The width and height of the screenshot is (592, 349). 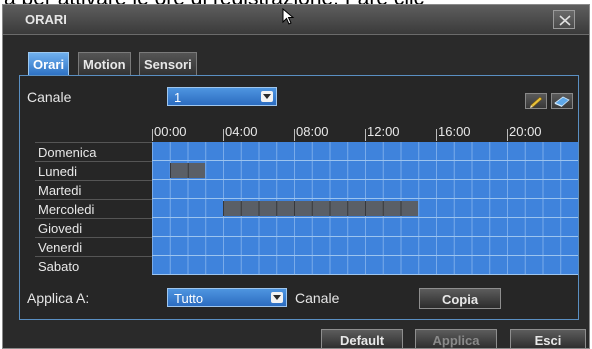 What do you see at coordinates (460, 298) in the screenshot?
I see `copy-button: Copia` at bounding box center [460, 298].